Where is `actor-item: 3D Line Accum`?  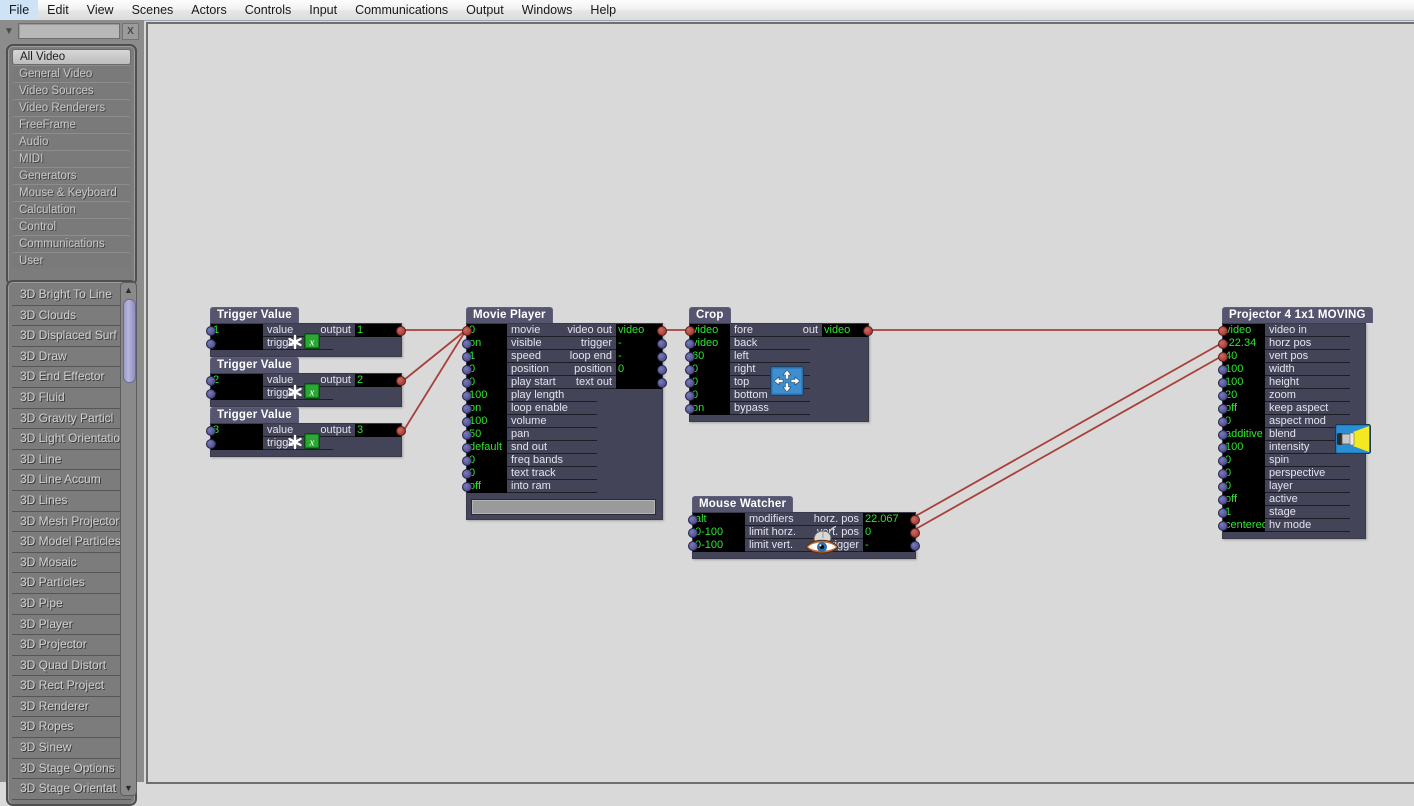
actor-item: 3D Line Accum is located at coordinates (71, 480).